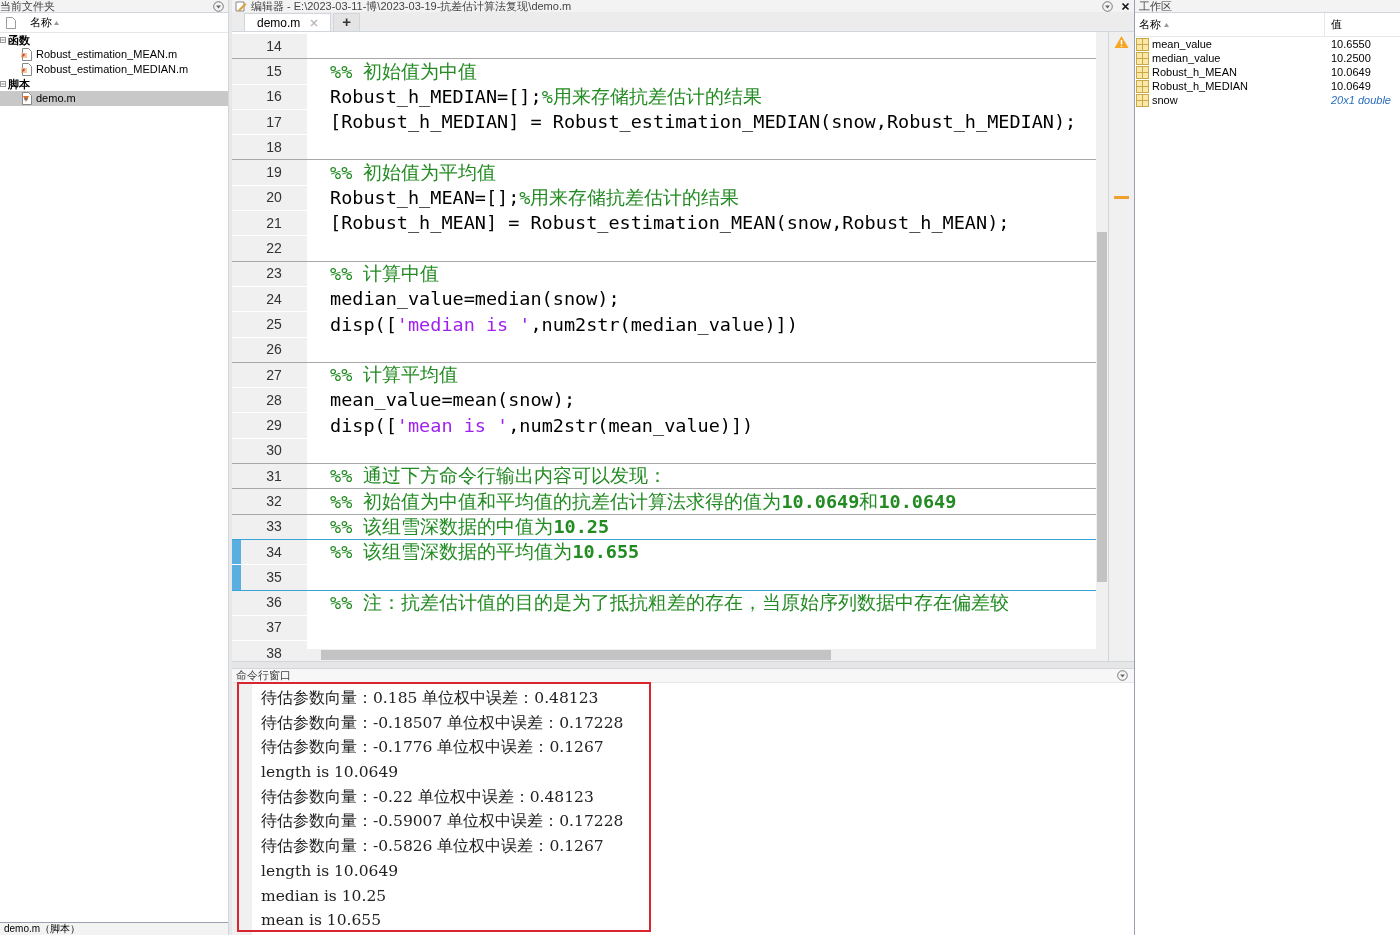  What do you see at coordinates (643, 501) in the screenshot?
I see `code-comment: %% 初始值为中值和平均值的抗差估计算法求得的值为10.0649和10.0649` at bounding box center [643, 501].